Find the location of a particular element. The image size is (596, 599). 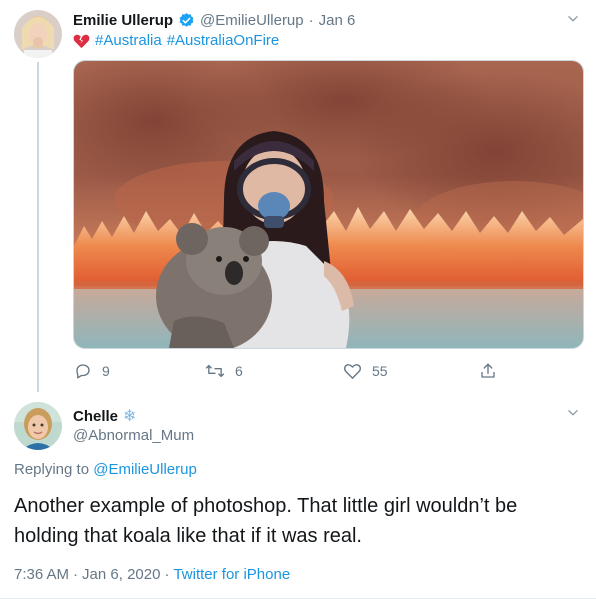

share-icon is located at coordinates (488, 371).